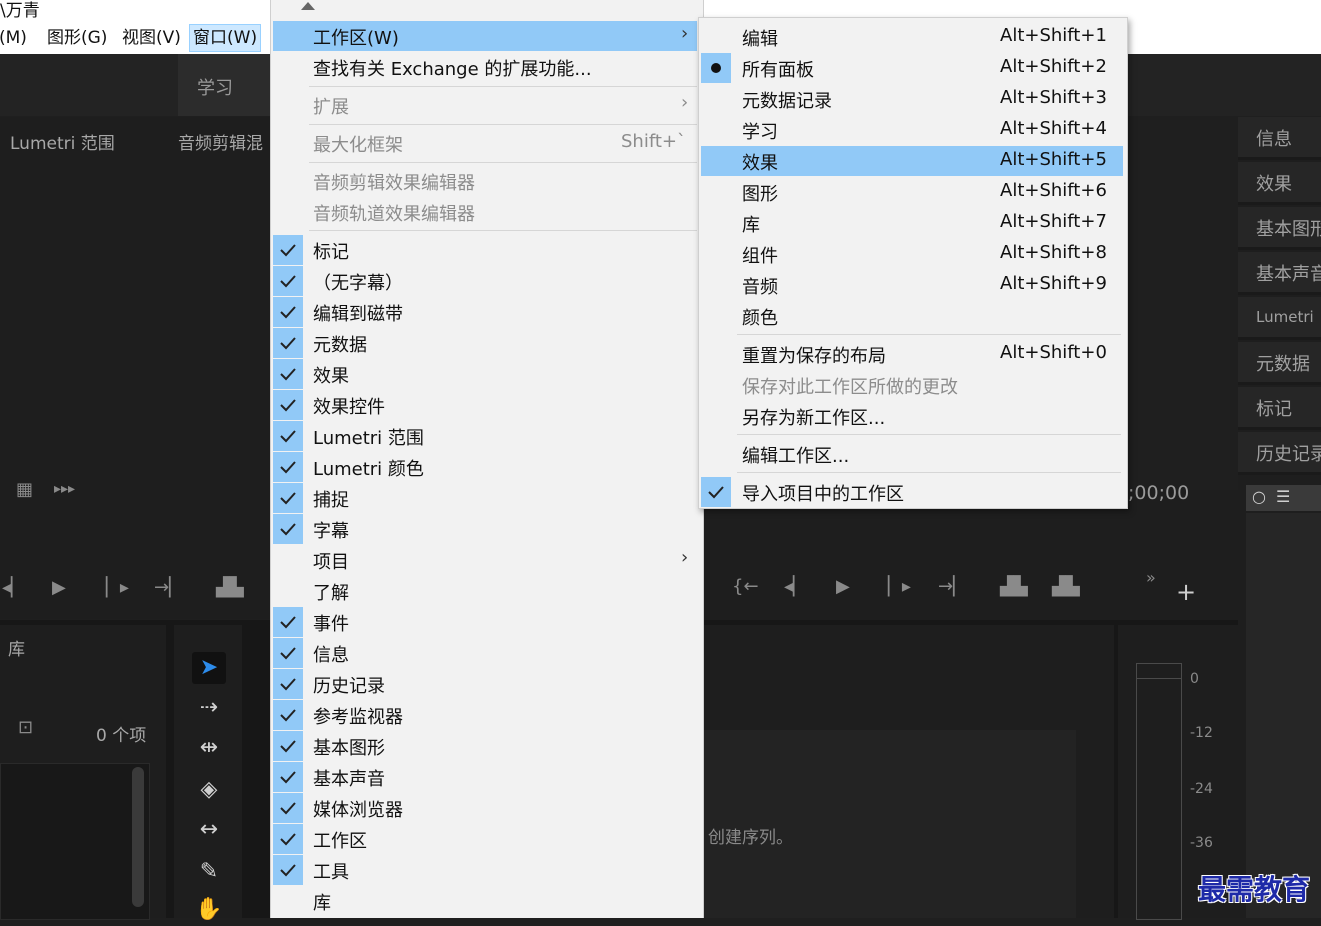 The width and height of the screenshot is (1321, 926). I want to click on workspace-menu-item: 库 Alt+Shift+7, so click(913, 223).